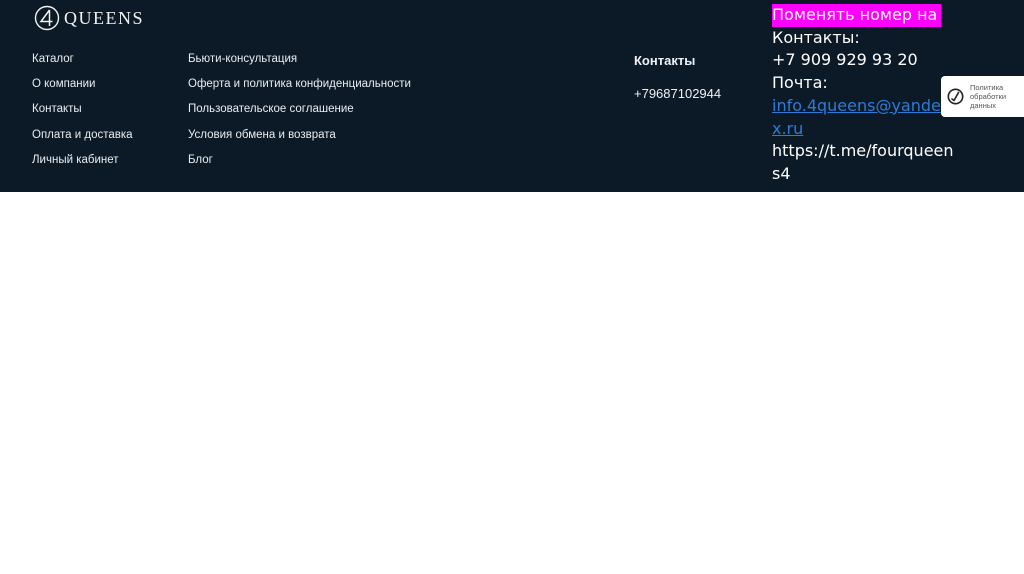 Image resolution: width=1024 pixels, height=574 pixels. Describe the element at coordinates (988, 96) in the screenshot. I see `policy-badge-label: Политика обработки данных` at that location.